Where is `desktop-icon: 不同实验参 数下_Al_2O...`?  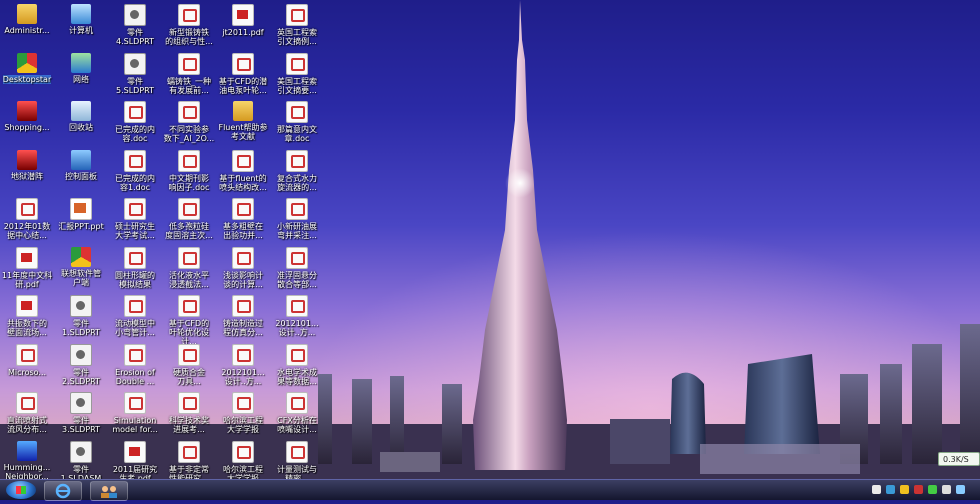
desktop-icon: 不同实验参 数下_Al_2O... is located at coordinates (189, 121).